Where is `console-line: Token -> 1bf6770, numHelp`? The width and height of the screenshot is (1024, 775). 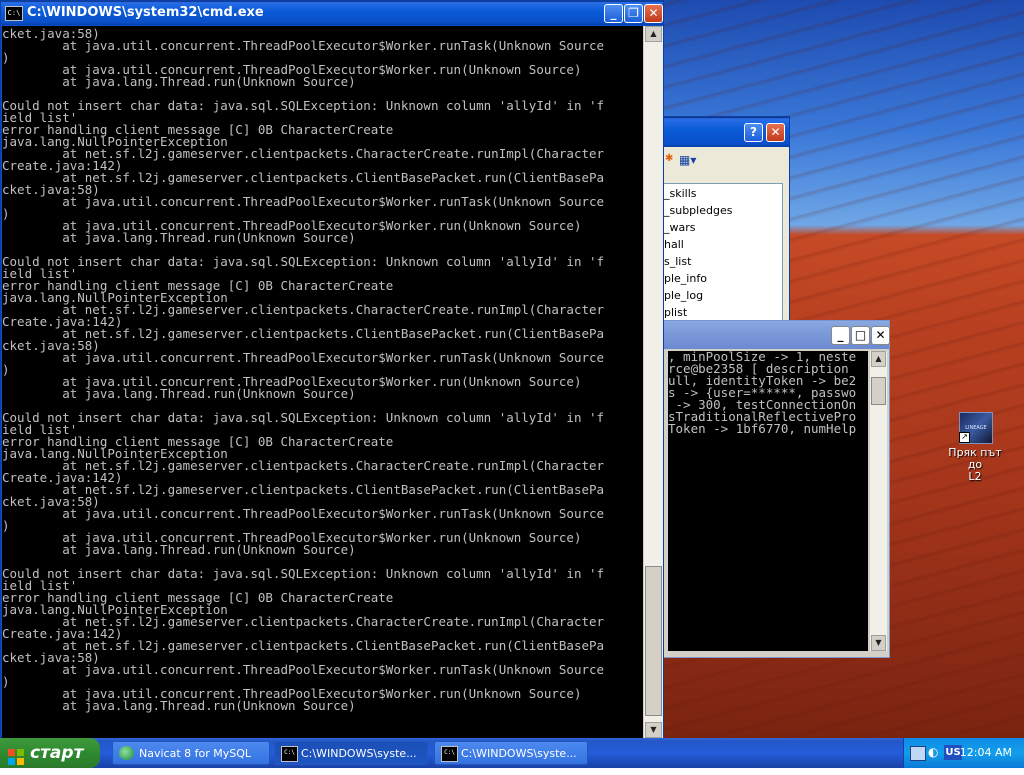 console-line: Token -> 1bf6770, numHelp is located at coordinates (762, 428).